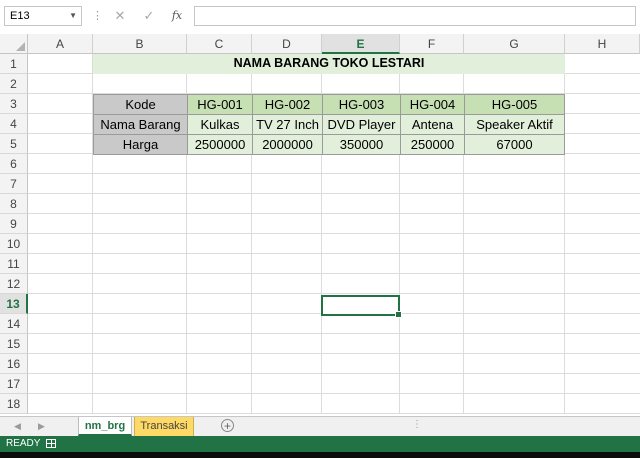  Describe the element at coordinates (23, 443) in the screenshot. I see `status-ready: READY` at that location.